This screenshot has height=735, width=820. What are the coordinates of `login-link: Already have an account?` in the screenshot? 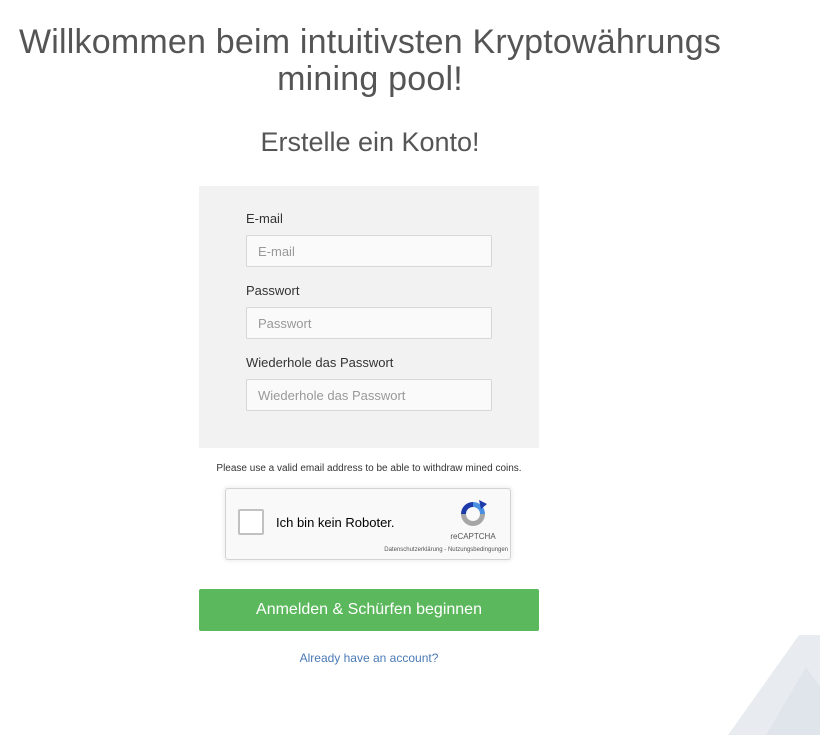 It's located at (369, 658).